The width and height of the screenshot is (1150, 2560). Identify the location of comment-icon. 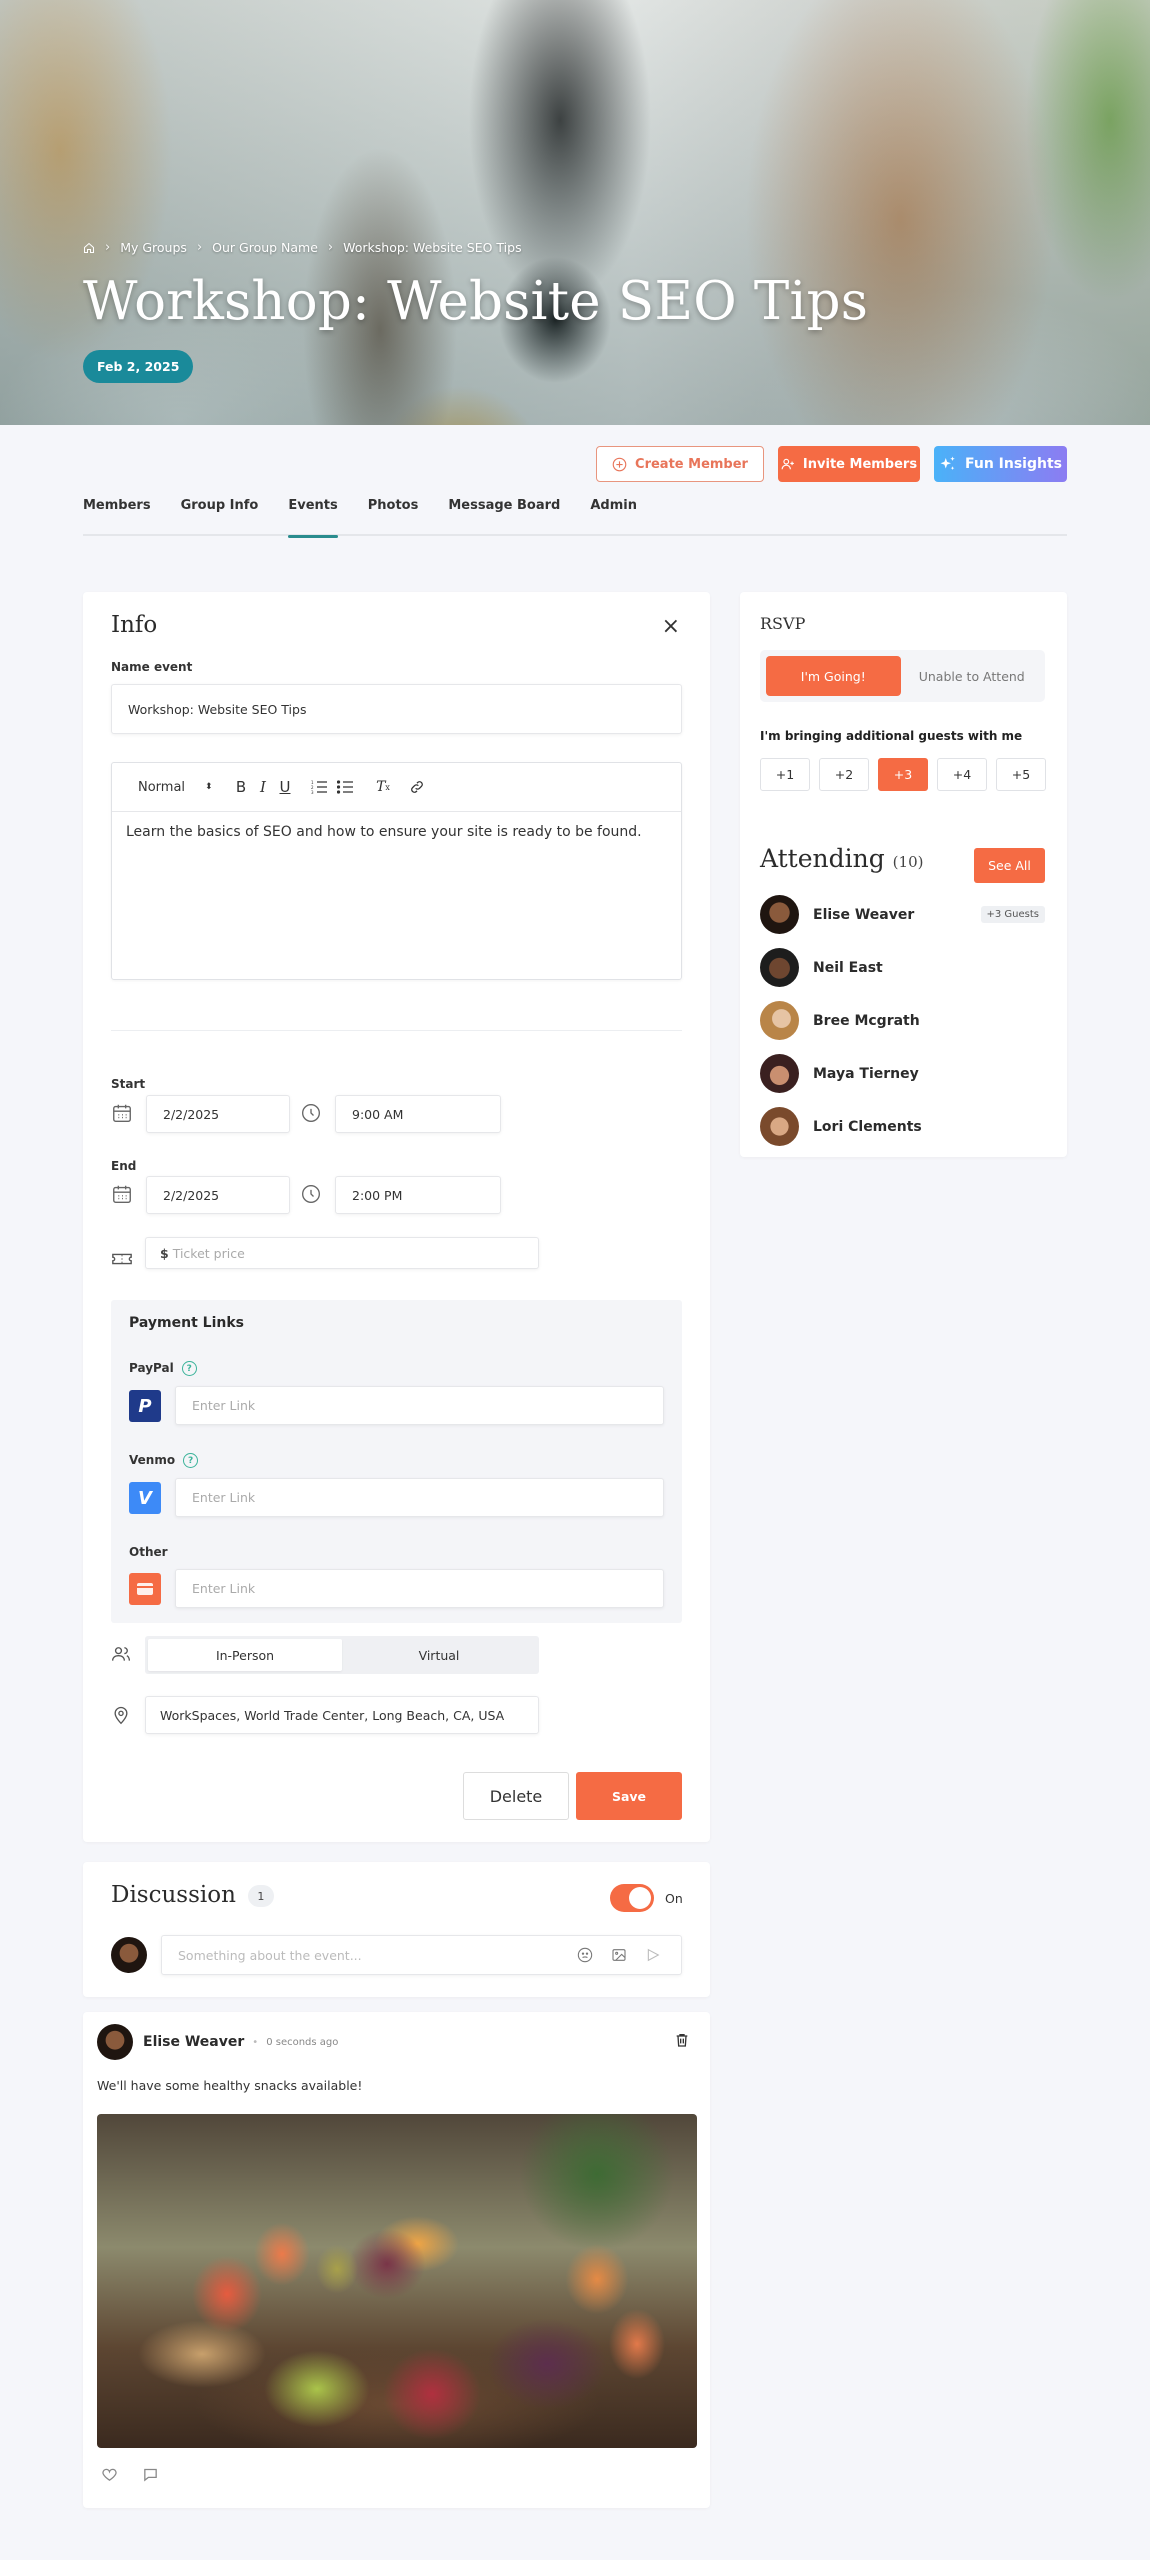
(150, 2474).